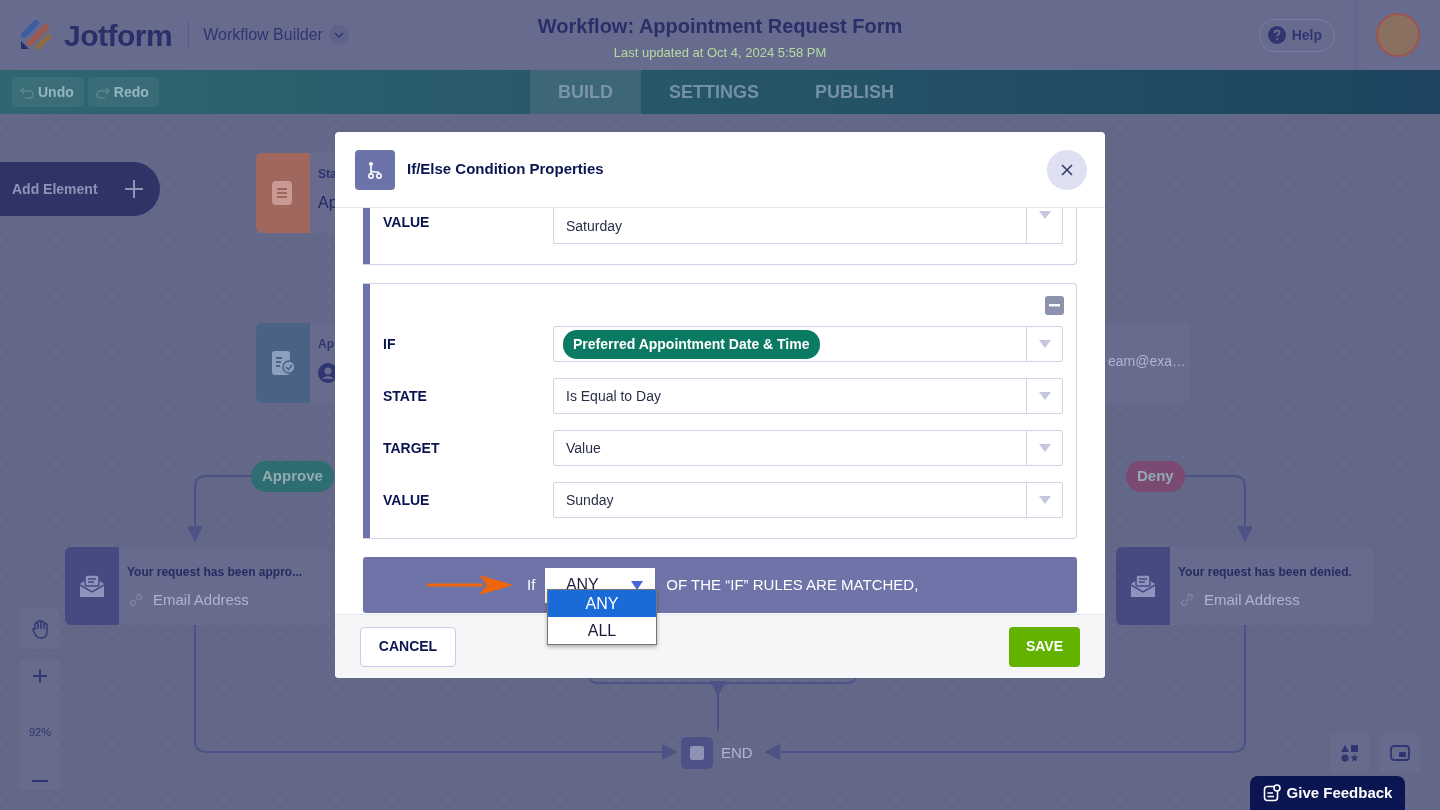  What do you see at coordinates (326, 344) in the screenshot?
I see `node-title: Ap` at bounding box center [326, 344].